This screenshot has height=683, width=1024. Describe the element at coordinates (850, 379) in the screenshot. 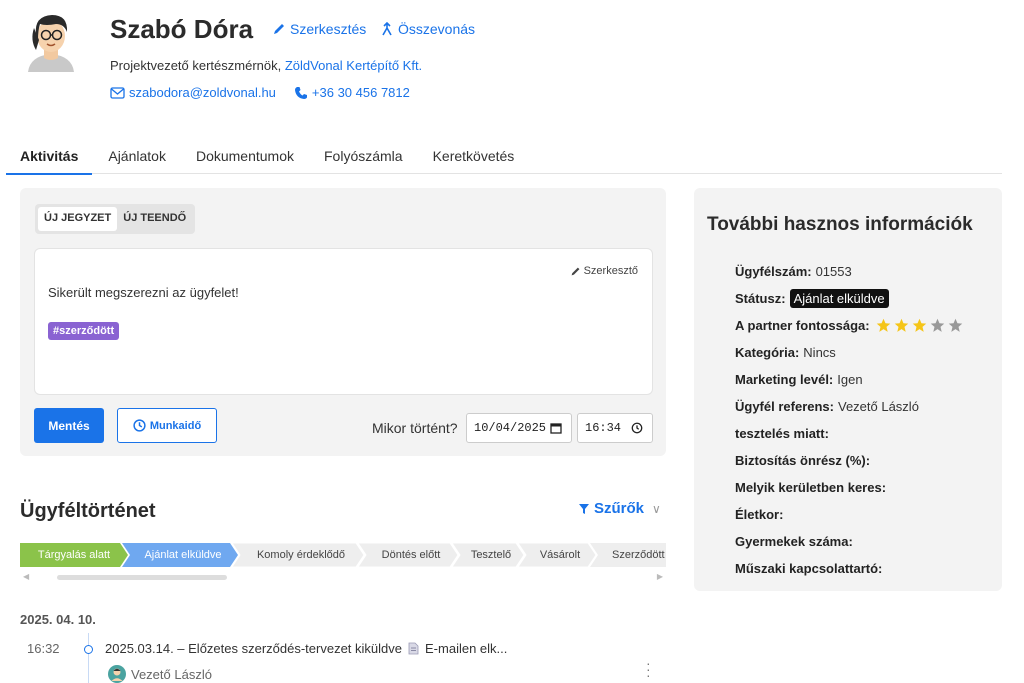

I see `info-value: Igen` at that location.